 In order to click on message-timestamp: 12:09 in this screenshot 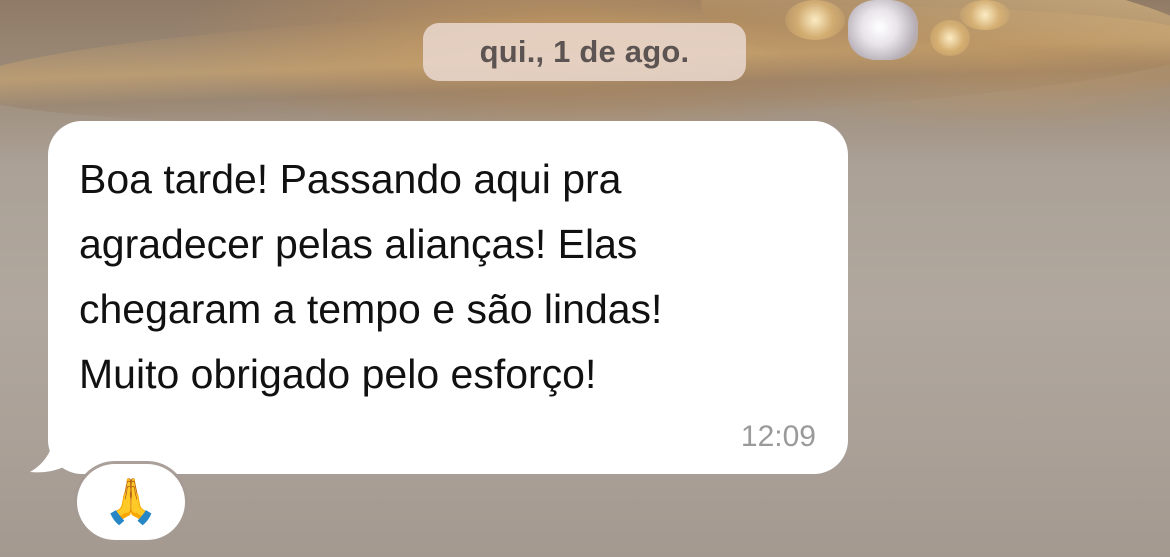, I will do `click(778, 436)`.